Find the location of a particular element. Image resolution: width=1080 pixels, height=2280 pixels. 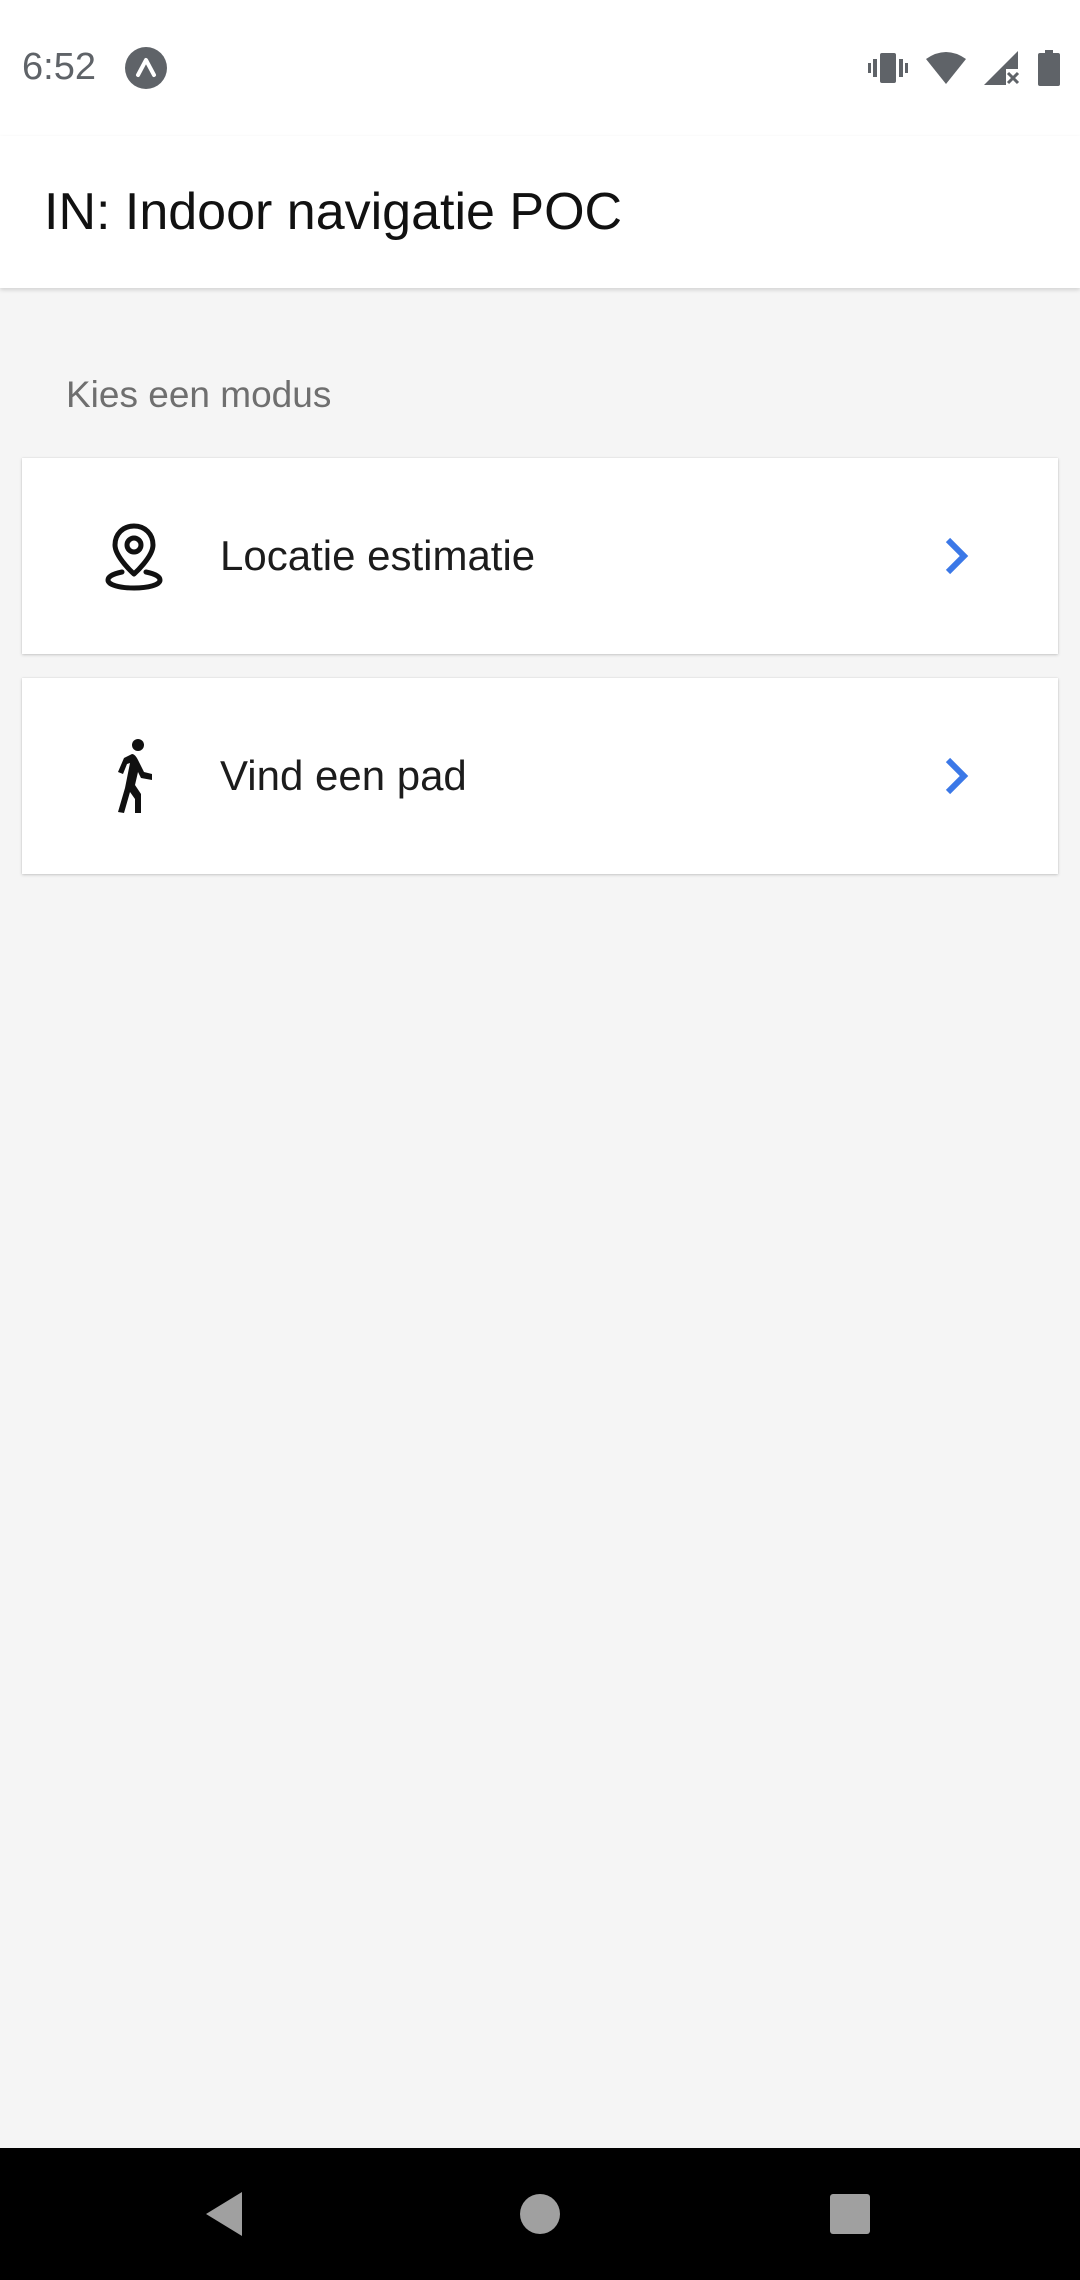

mode-card-locatie-estimatie: Locatie estimatie is located at coordinates (540, 556).